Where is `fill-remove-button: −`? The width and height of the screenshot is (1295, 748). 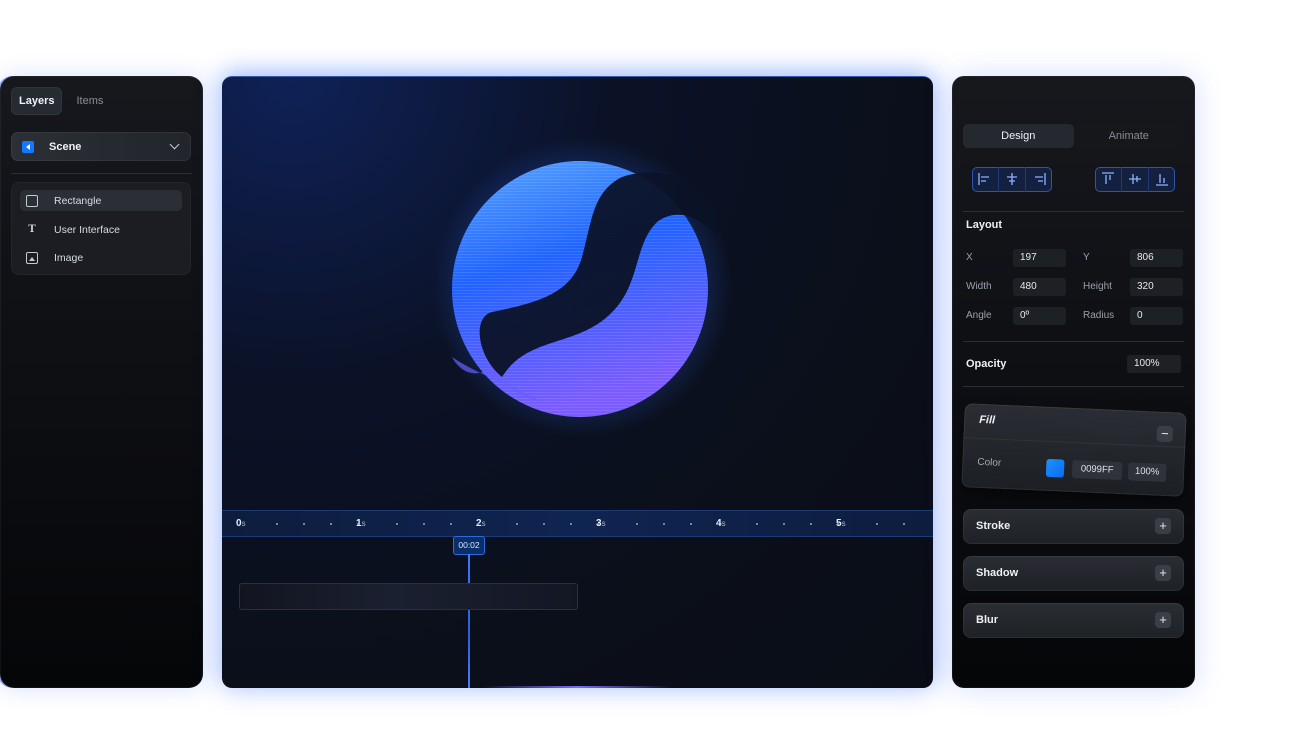
fill-remove-button: − is located at coordinates (1165, 434).